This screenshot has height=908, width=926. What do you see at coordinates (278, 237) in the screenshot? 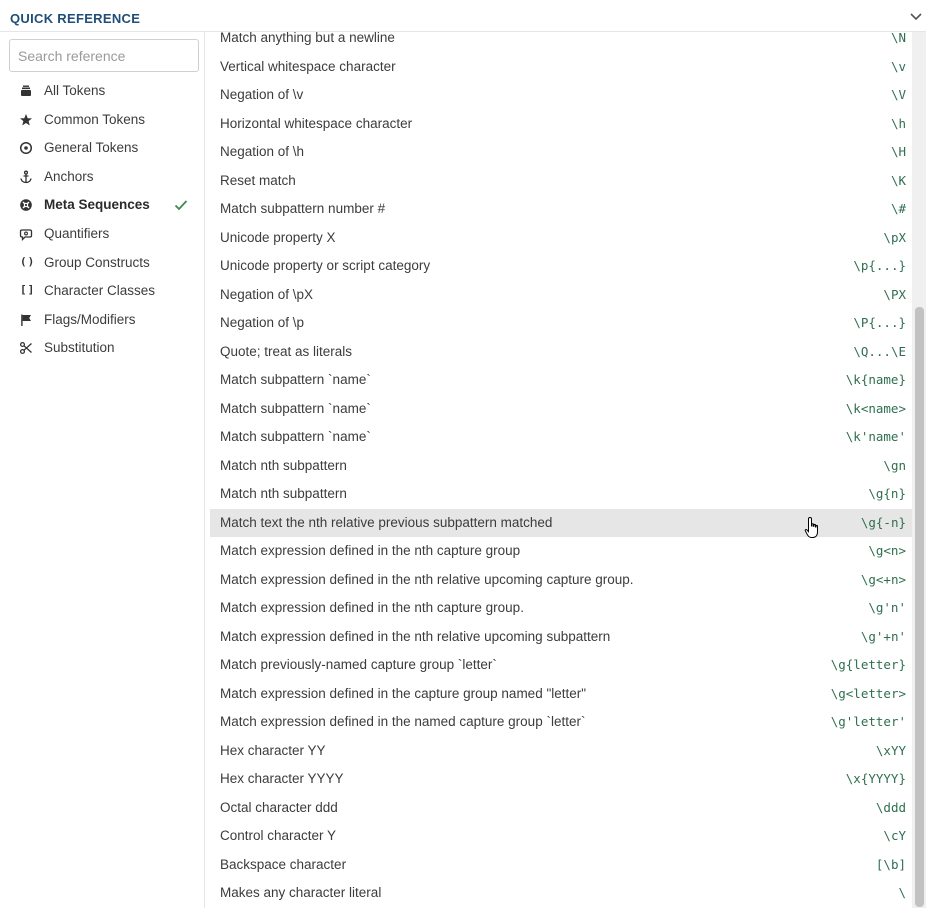
I see `token-description: Unicode property X` at bounding box center [278, 237].